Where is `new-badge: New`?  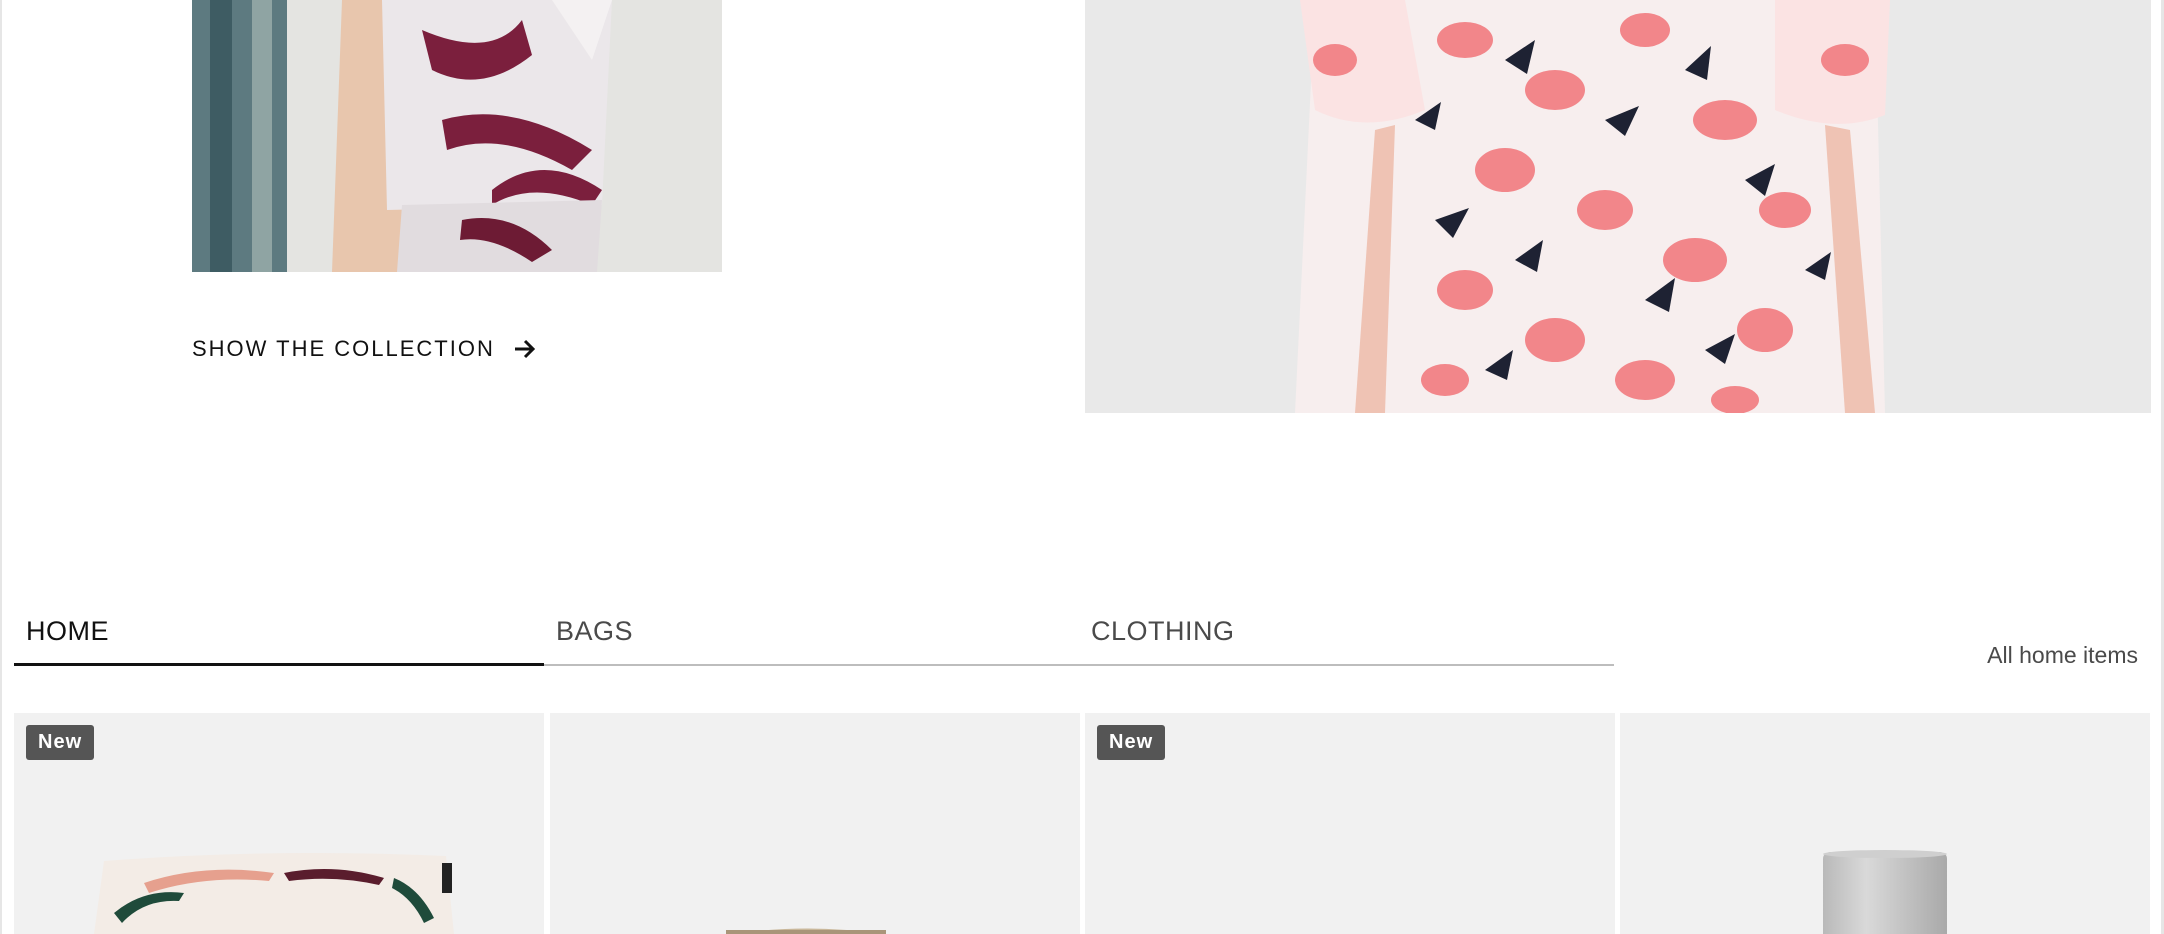 new-badge: New is located at coordinates (1131, 742).